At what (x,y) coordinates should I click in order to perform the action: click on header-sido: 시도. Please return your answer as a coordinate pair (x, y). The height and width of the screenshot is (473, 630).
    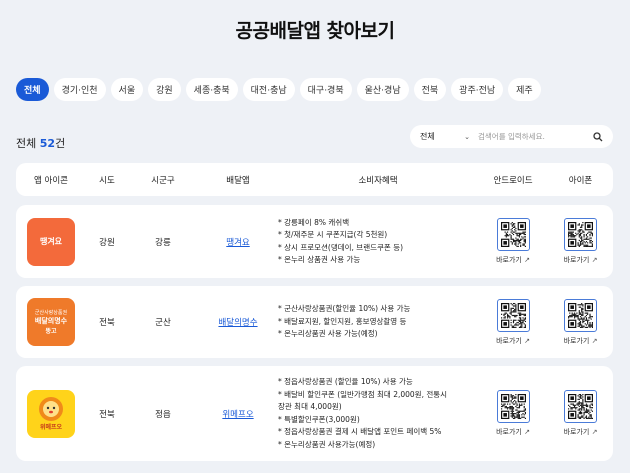
    Looking at the image, I should click on (107, 180).